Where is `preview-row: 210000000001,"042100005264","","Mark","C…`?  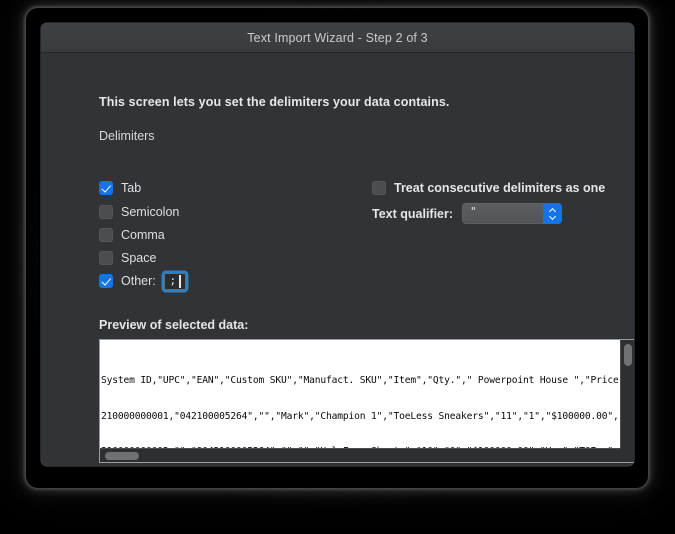 preview-row: 210000000001,"042100005264","","Mark","C… is located at coordinates (360, 416).